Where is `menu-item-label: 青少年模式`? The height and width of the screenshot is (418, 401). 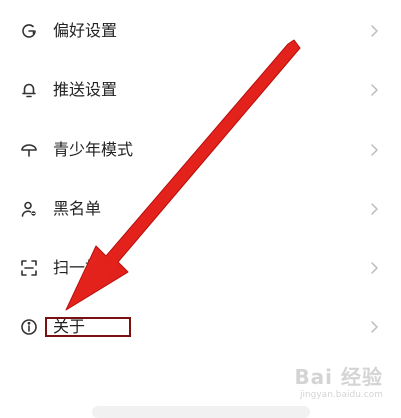
menu-item-label: 青少年模式 is located at coordinates (93, 149).